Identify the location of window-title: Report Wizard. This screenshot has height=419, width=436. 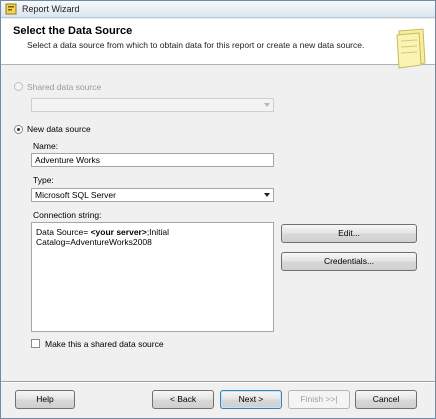
(51, 9).